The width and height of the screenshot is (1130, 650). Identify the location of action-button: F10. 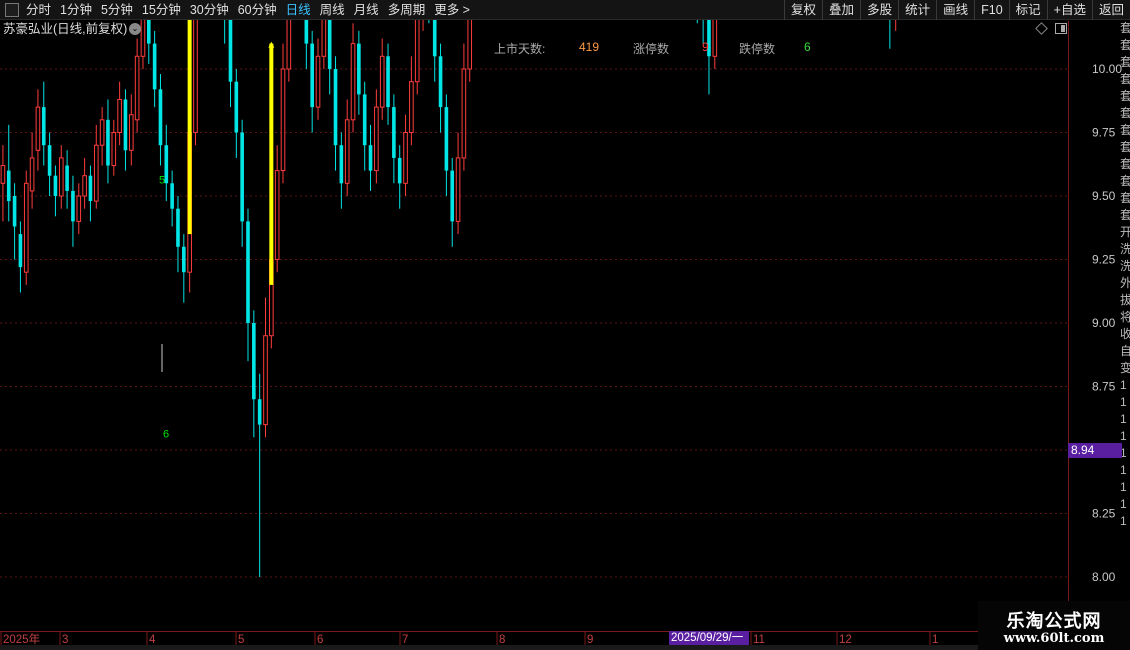
(991, 10).